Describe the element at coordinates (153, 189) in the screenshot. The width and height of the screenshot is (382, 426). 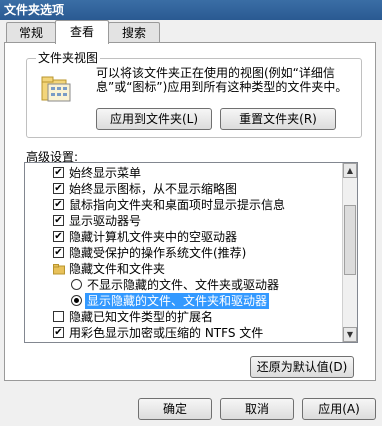
I see `item-label: 始终显示图标，从不显示缩略图` at that location.